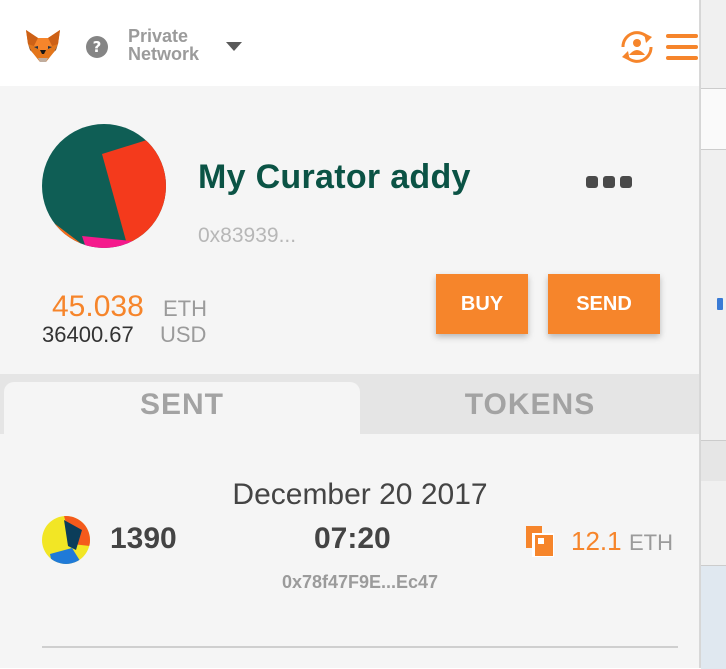  What do you see at coordinates (352, 538) in the screenshot?
I see `transaction-time: 07:20` at bounding box center [352, 538].